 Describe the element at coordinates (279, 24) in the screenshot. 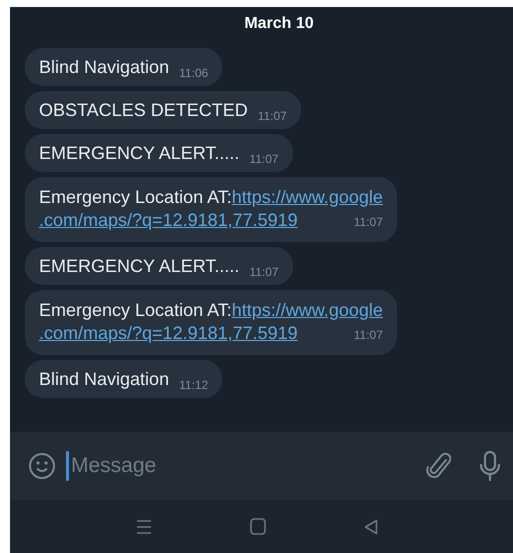

I see `date-header: March 10` at that location.